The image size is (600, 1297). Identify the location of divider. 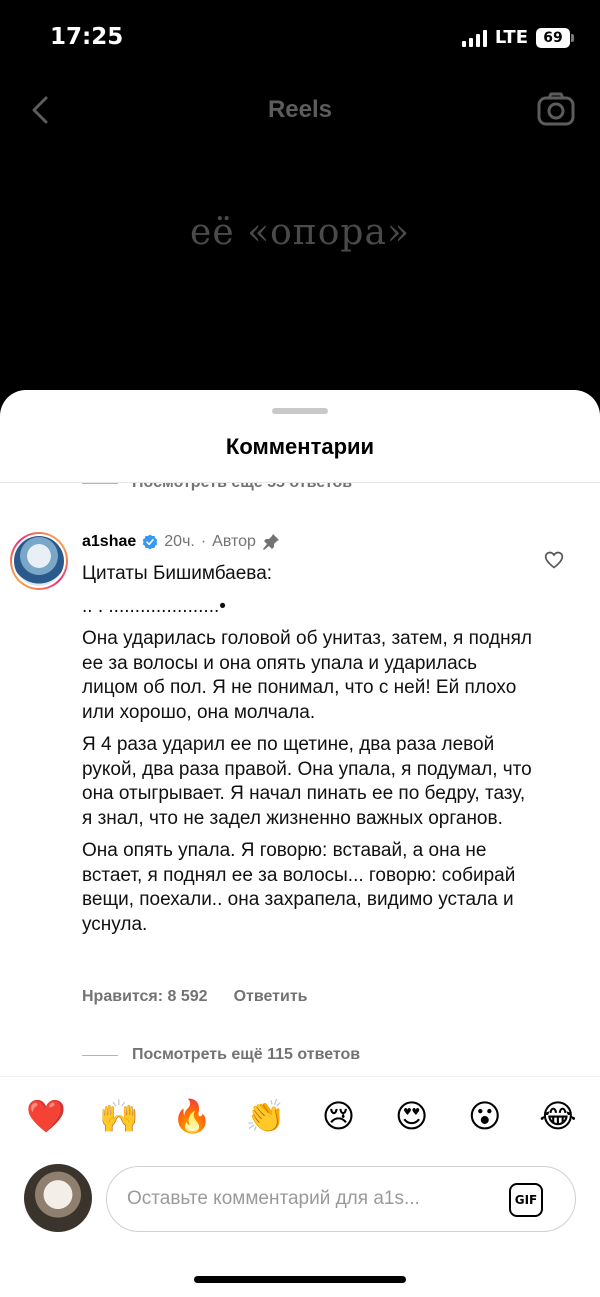
(300, 1076).